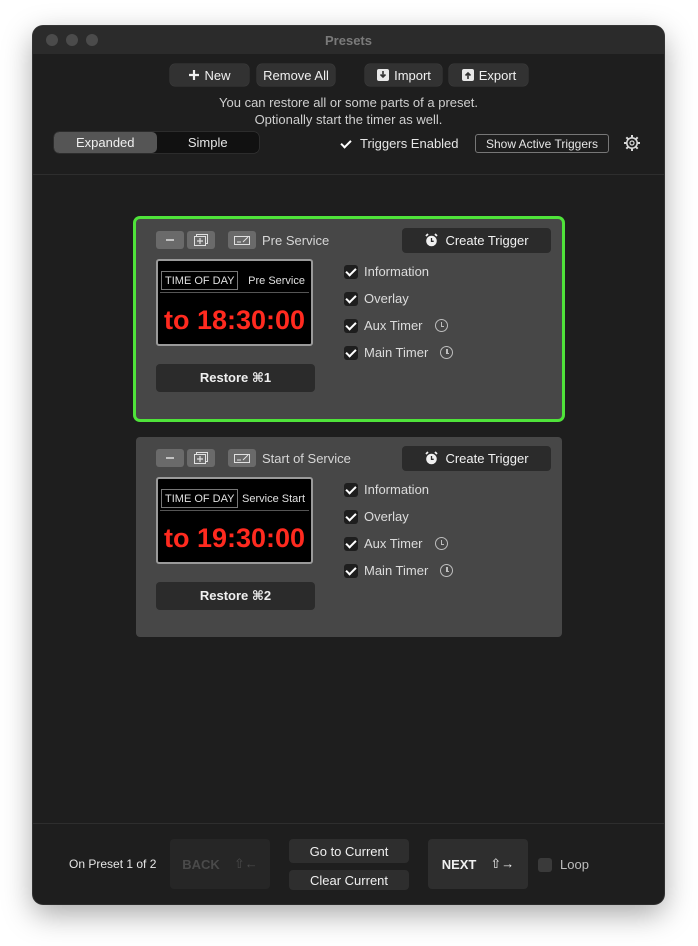 The width and height of the screenshot is (698, 946). I want to click on restore-label: Restore ⌘1, so click(235, 377).